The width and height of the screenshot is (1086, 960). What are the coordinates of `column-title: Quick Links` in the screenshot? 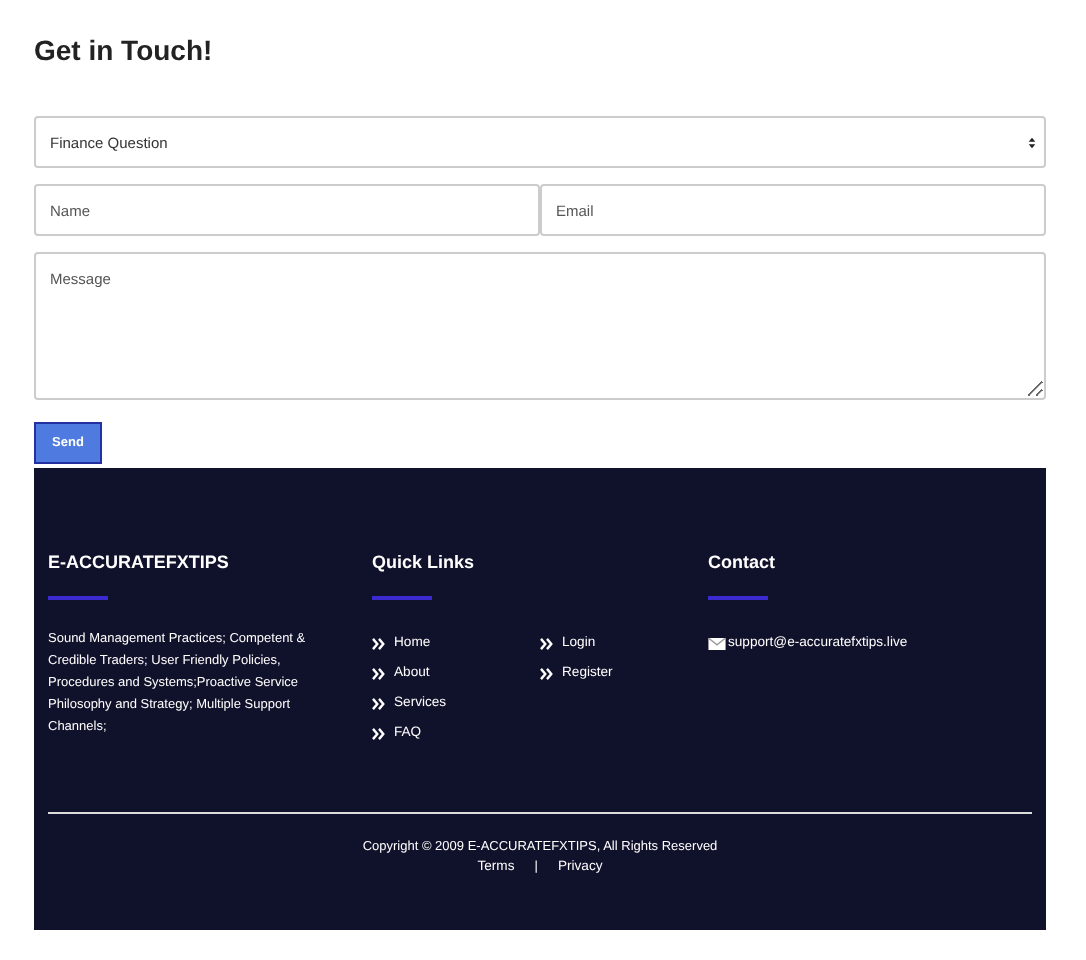 It's located at (424, 564).